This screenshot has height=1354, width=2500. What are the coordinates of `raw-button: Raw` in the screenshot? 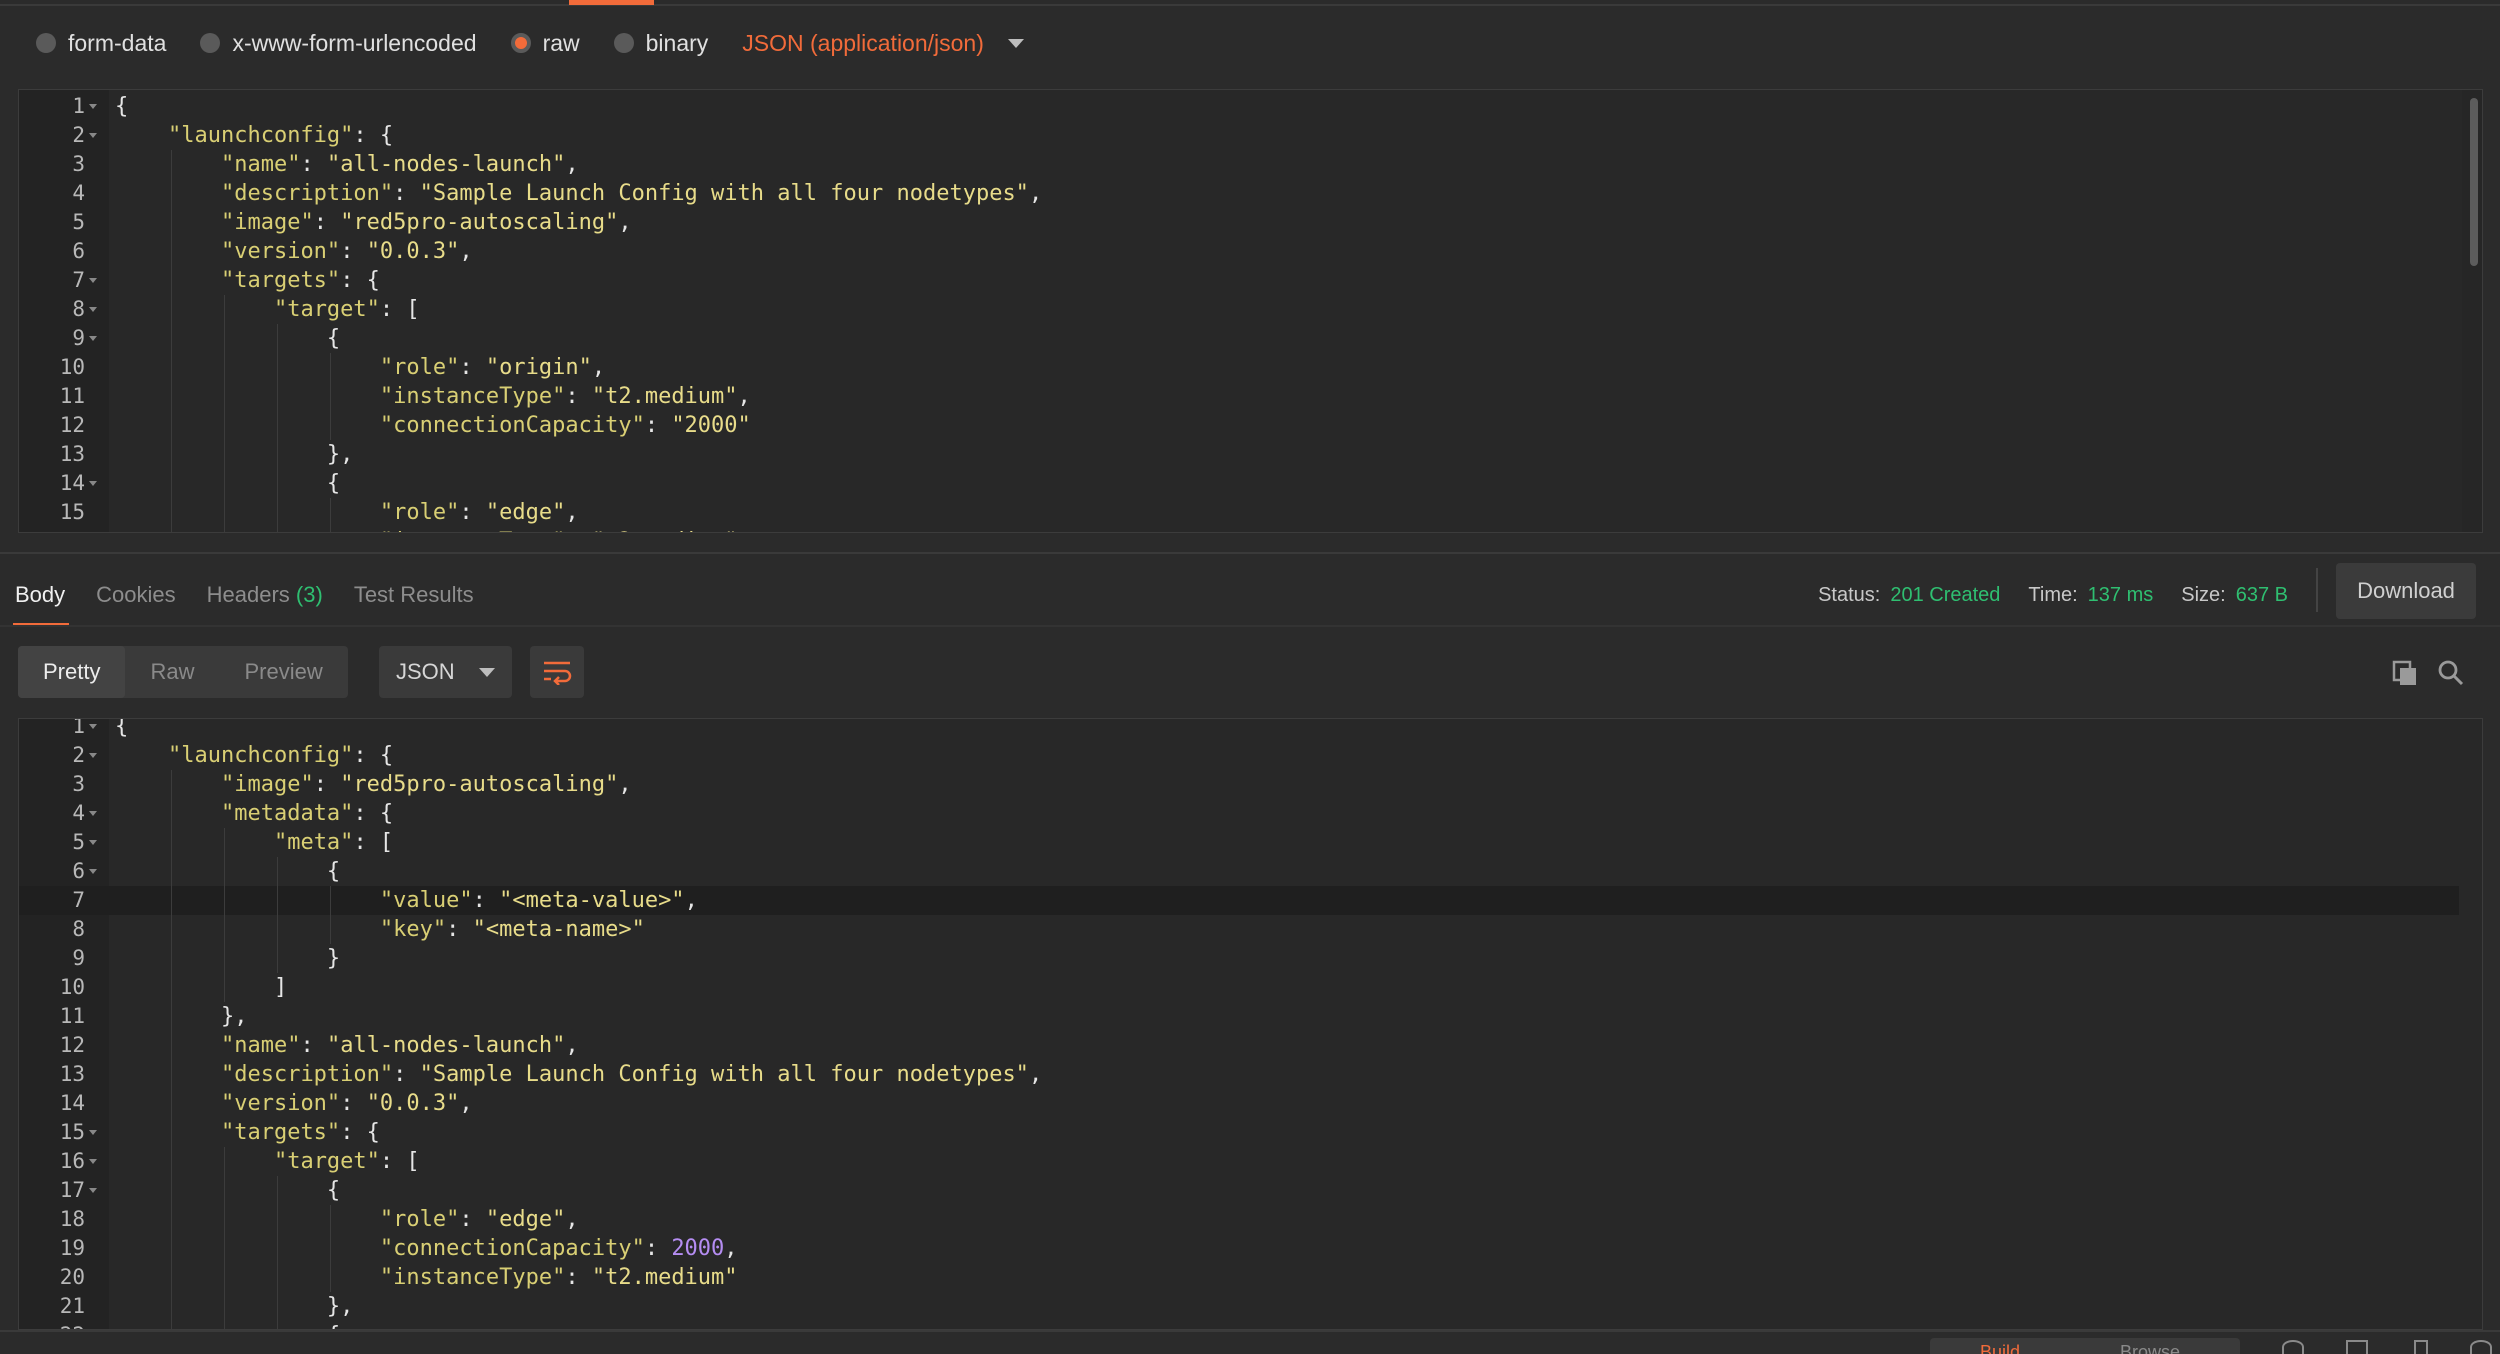 It's located at (172, 672).